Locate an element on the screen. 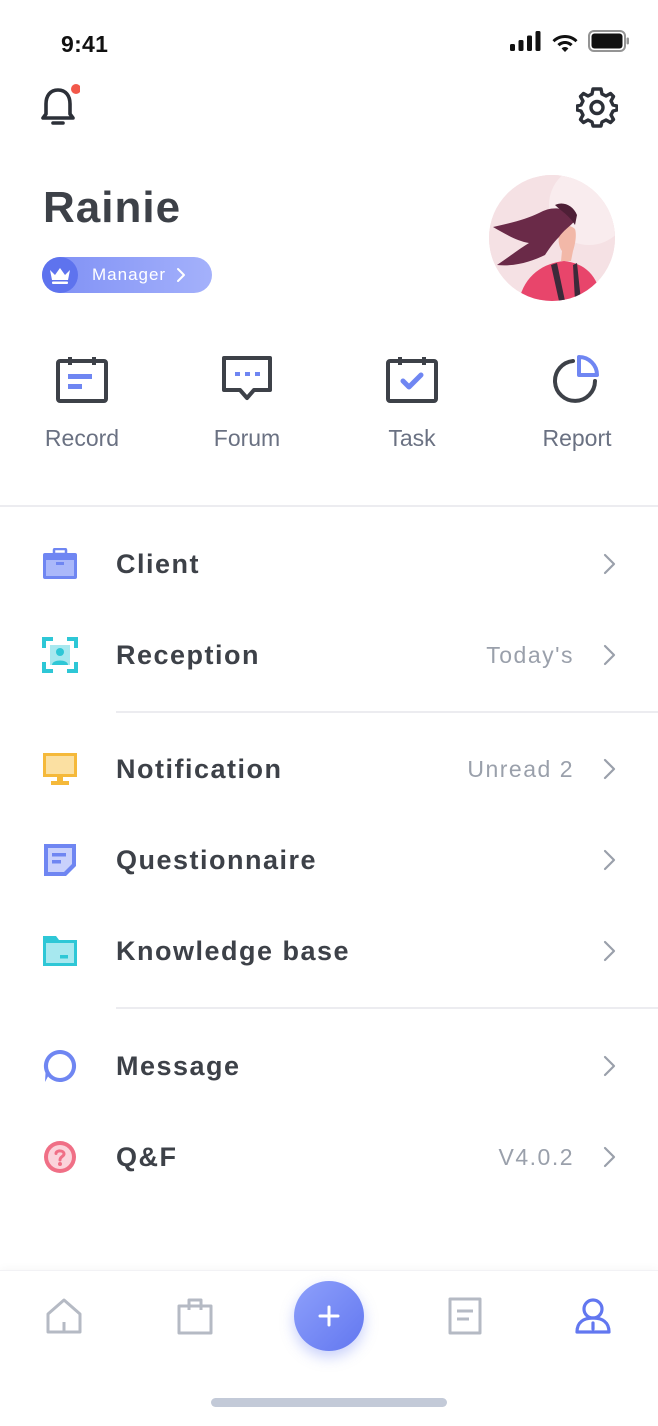  quick-action-label: Task is located at coordinates (412, 438).